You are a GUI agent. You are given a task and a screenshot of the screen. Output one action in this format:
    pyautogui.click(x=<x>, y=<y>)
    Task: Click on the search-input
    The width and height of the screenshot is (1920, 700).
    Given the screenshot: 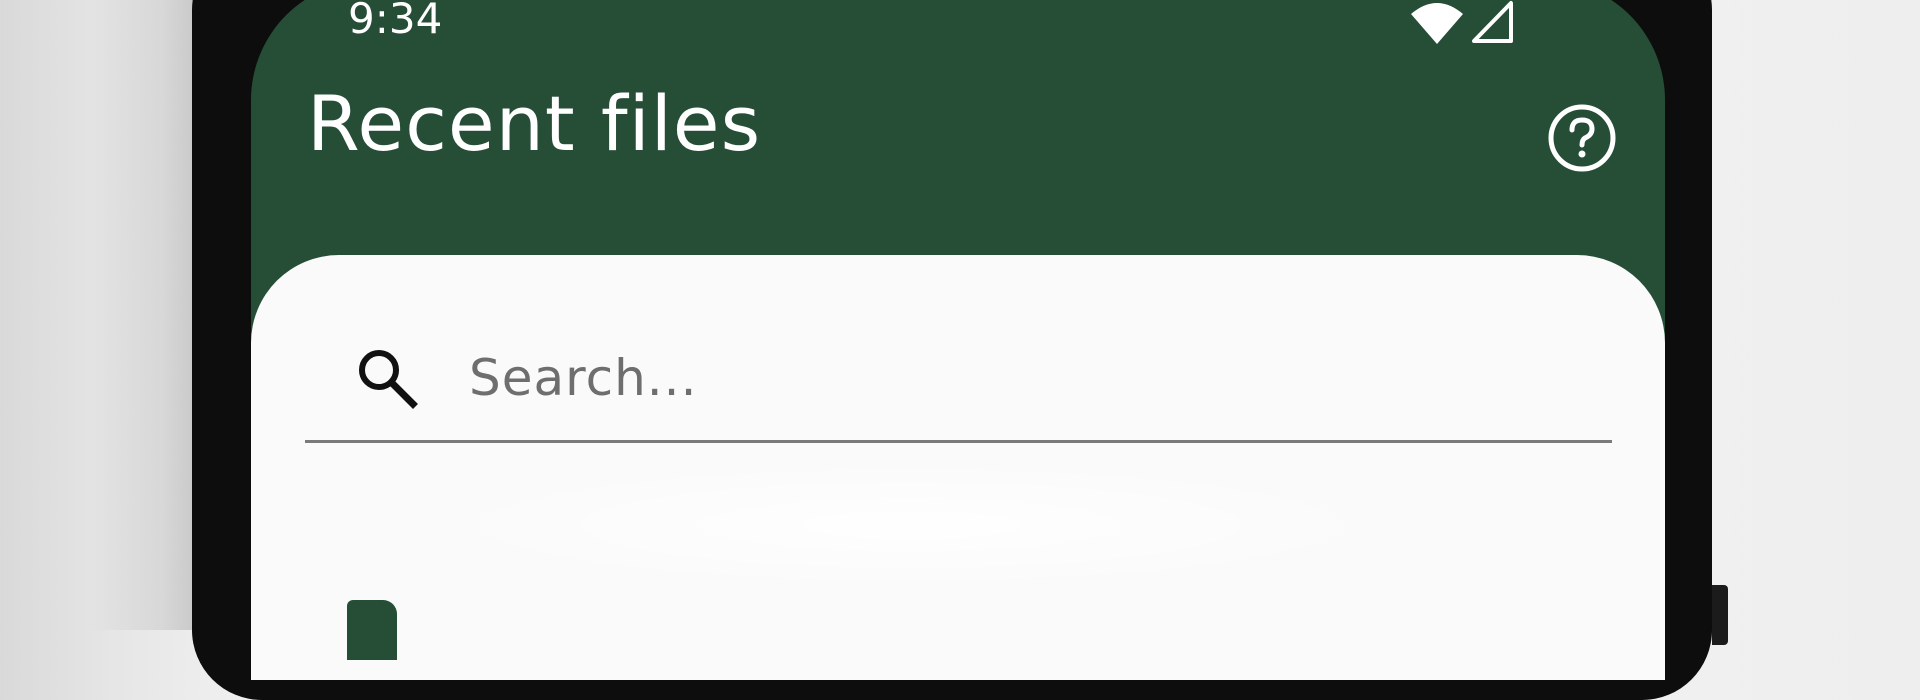 What is the action you would take?
    pyautogui.click(x=919, y=377)
    